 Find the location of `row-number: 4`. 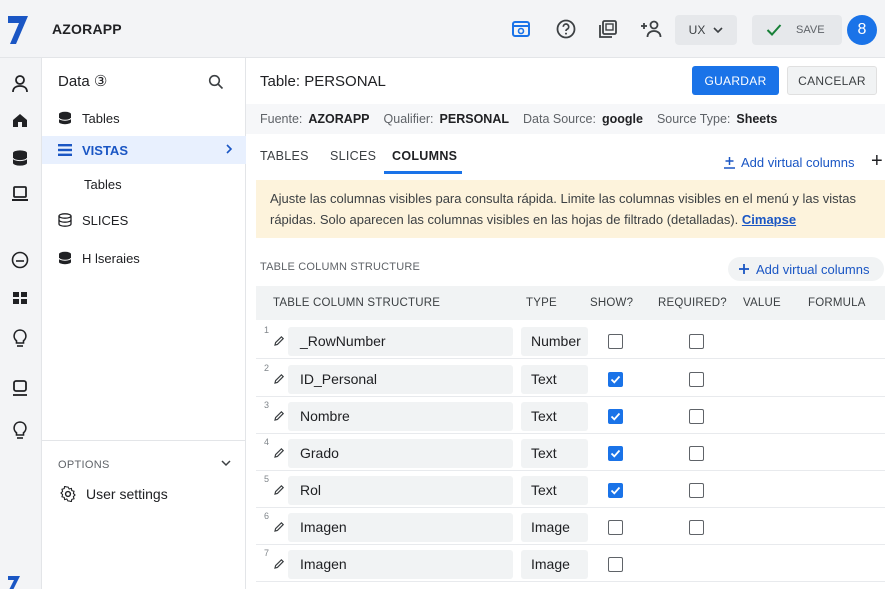

row-number: 4 is located at coordinates (267, 442).